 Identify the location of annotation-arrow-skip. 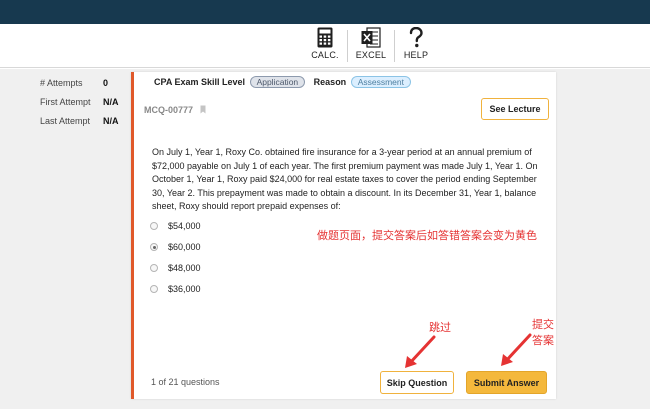
(420, 351).